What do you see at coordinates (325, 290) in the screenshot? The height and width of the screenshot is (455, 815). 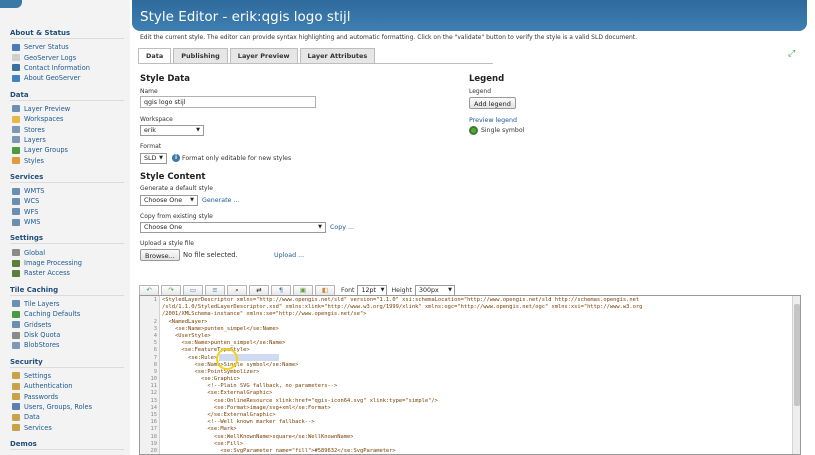 I see `color-icon: ◧` at bounding box center [325, 290].